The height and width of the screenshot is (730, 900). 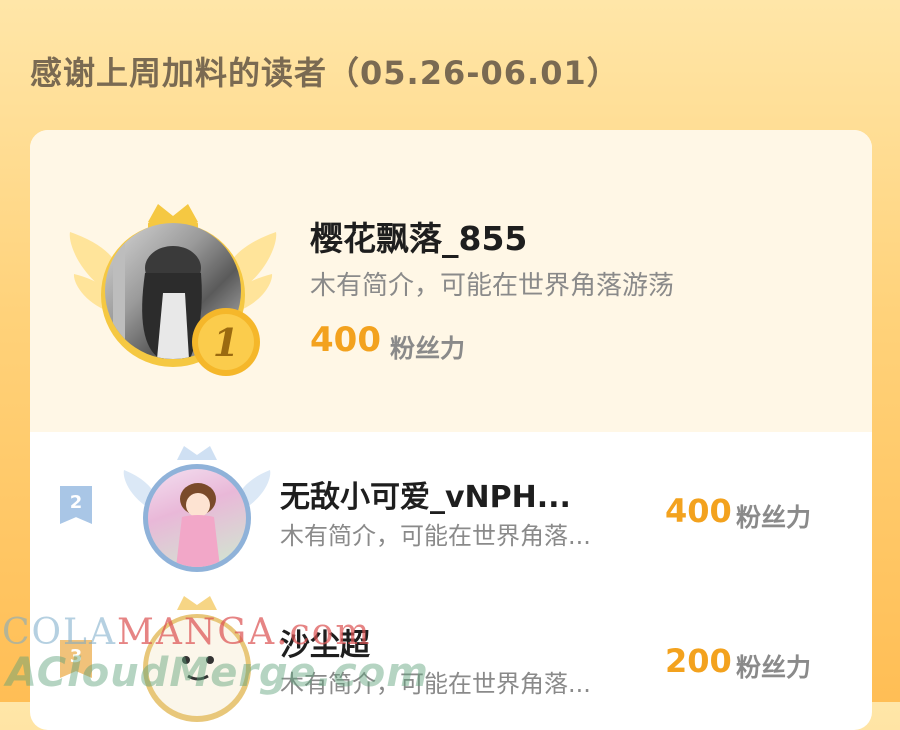 I want to click on rank-1-medal-icon: 1, so click(x=226, y=342).